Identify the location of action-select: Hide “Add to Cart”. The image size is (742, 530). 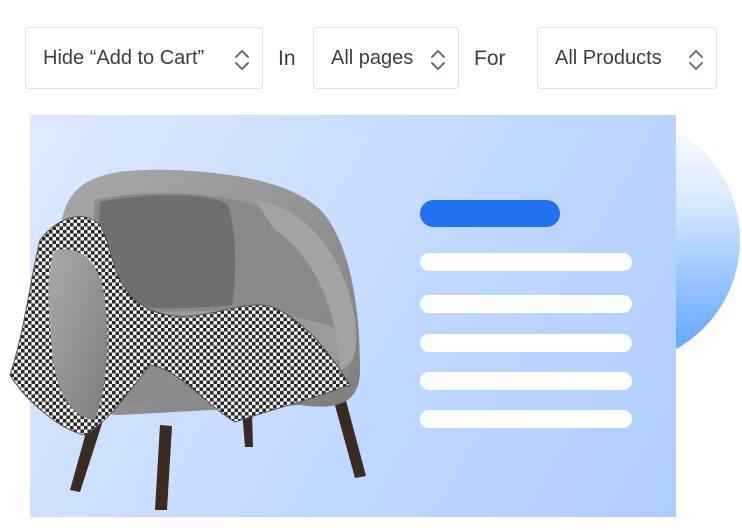
(144, 58).